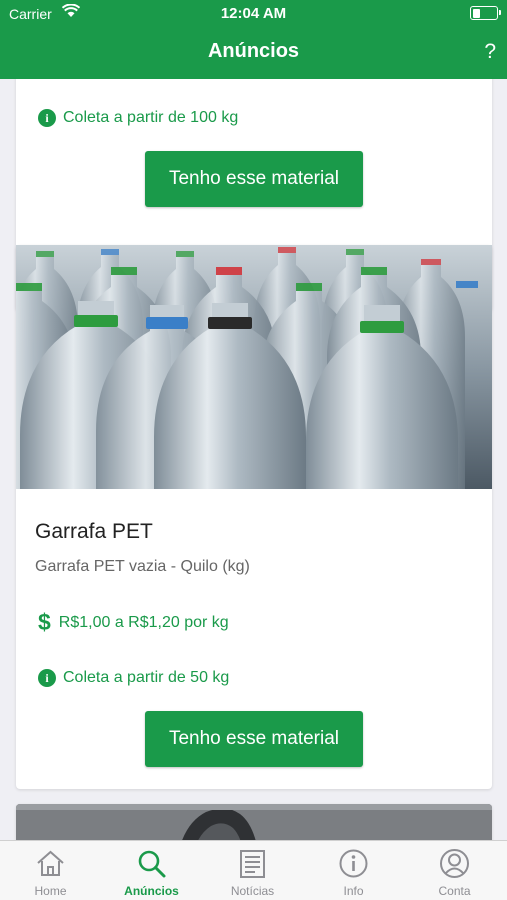  I want to click on collection-text: Coleta a partir de 100 kg, so click(151, 117).